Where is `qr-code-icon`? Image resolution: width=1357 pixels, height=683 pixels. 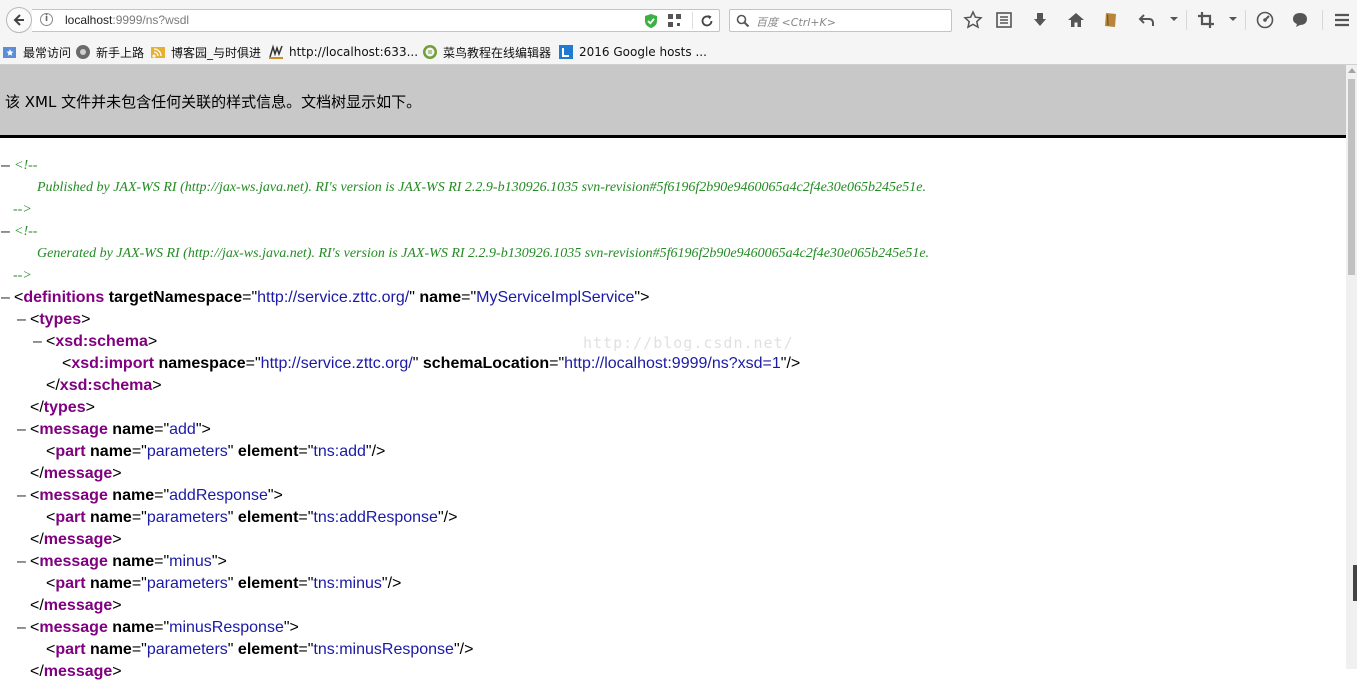
qr-code-icon is located at coordinates (674, 20).